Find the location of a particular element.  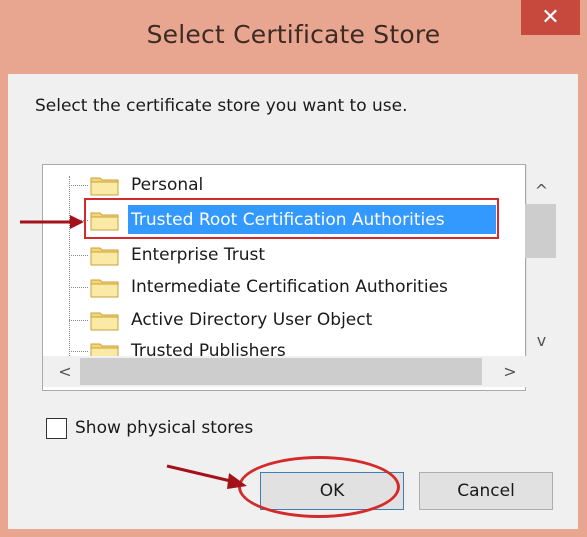

tree-item-label: Intermediate Certification Authorities is located at coordinates (289, 287).